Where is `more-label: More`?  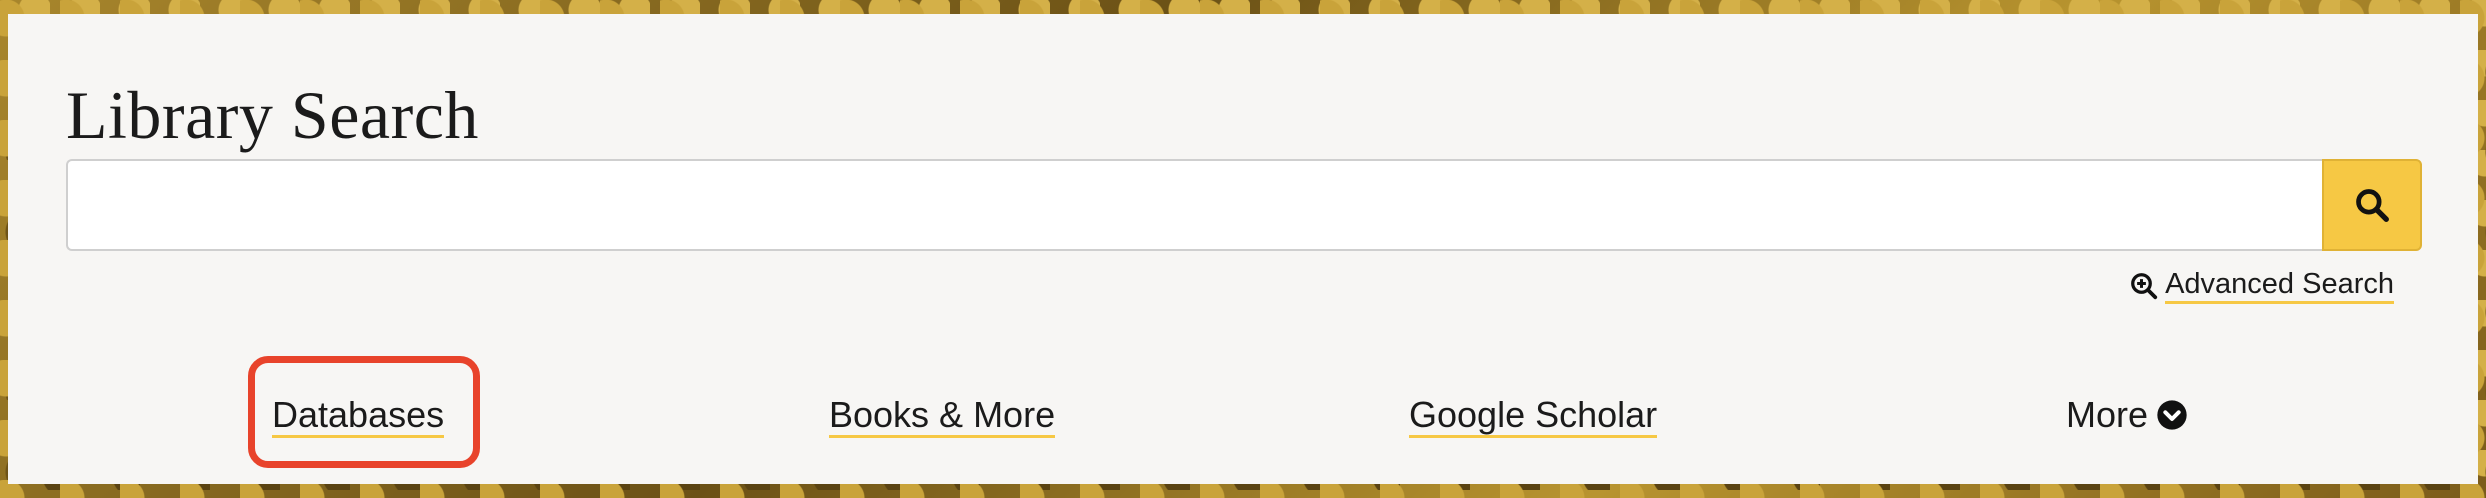 more-label: More is located at coordinates (2107, 414).